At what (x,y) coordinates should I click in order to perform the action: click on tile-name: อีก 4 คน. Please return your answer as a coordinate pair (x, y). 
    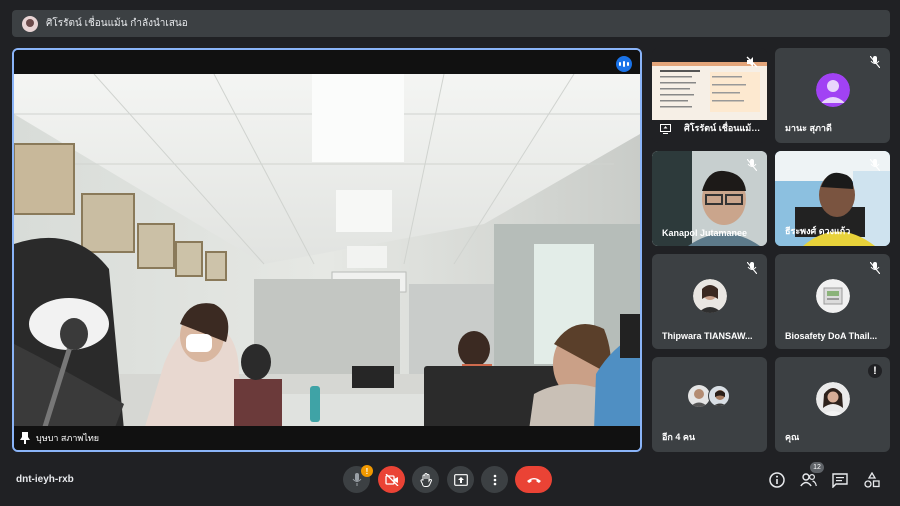
    Looking at the image, I should click on (679, 437).